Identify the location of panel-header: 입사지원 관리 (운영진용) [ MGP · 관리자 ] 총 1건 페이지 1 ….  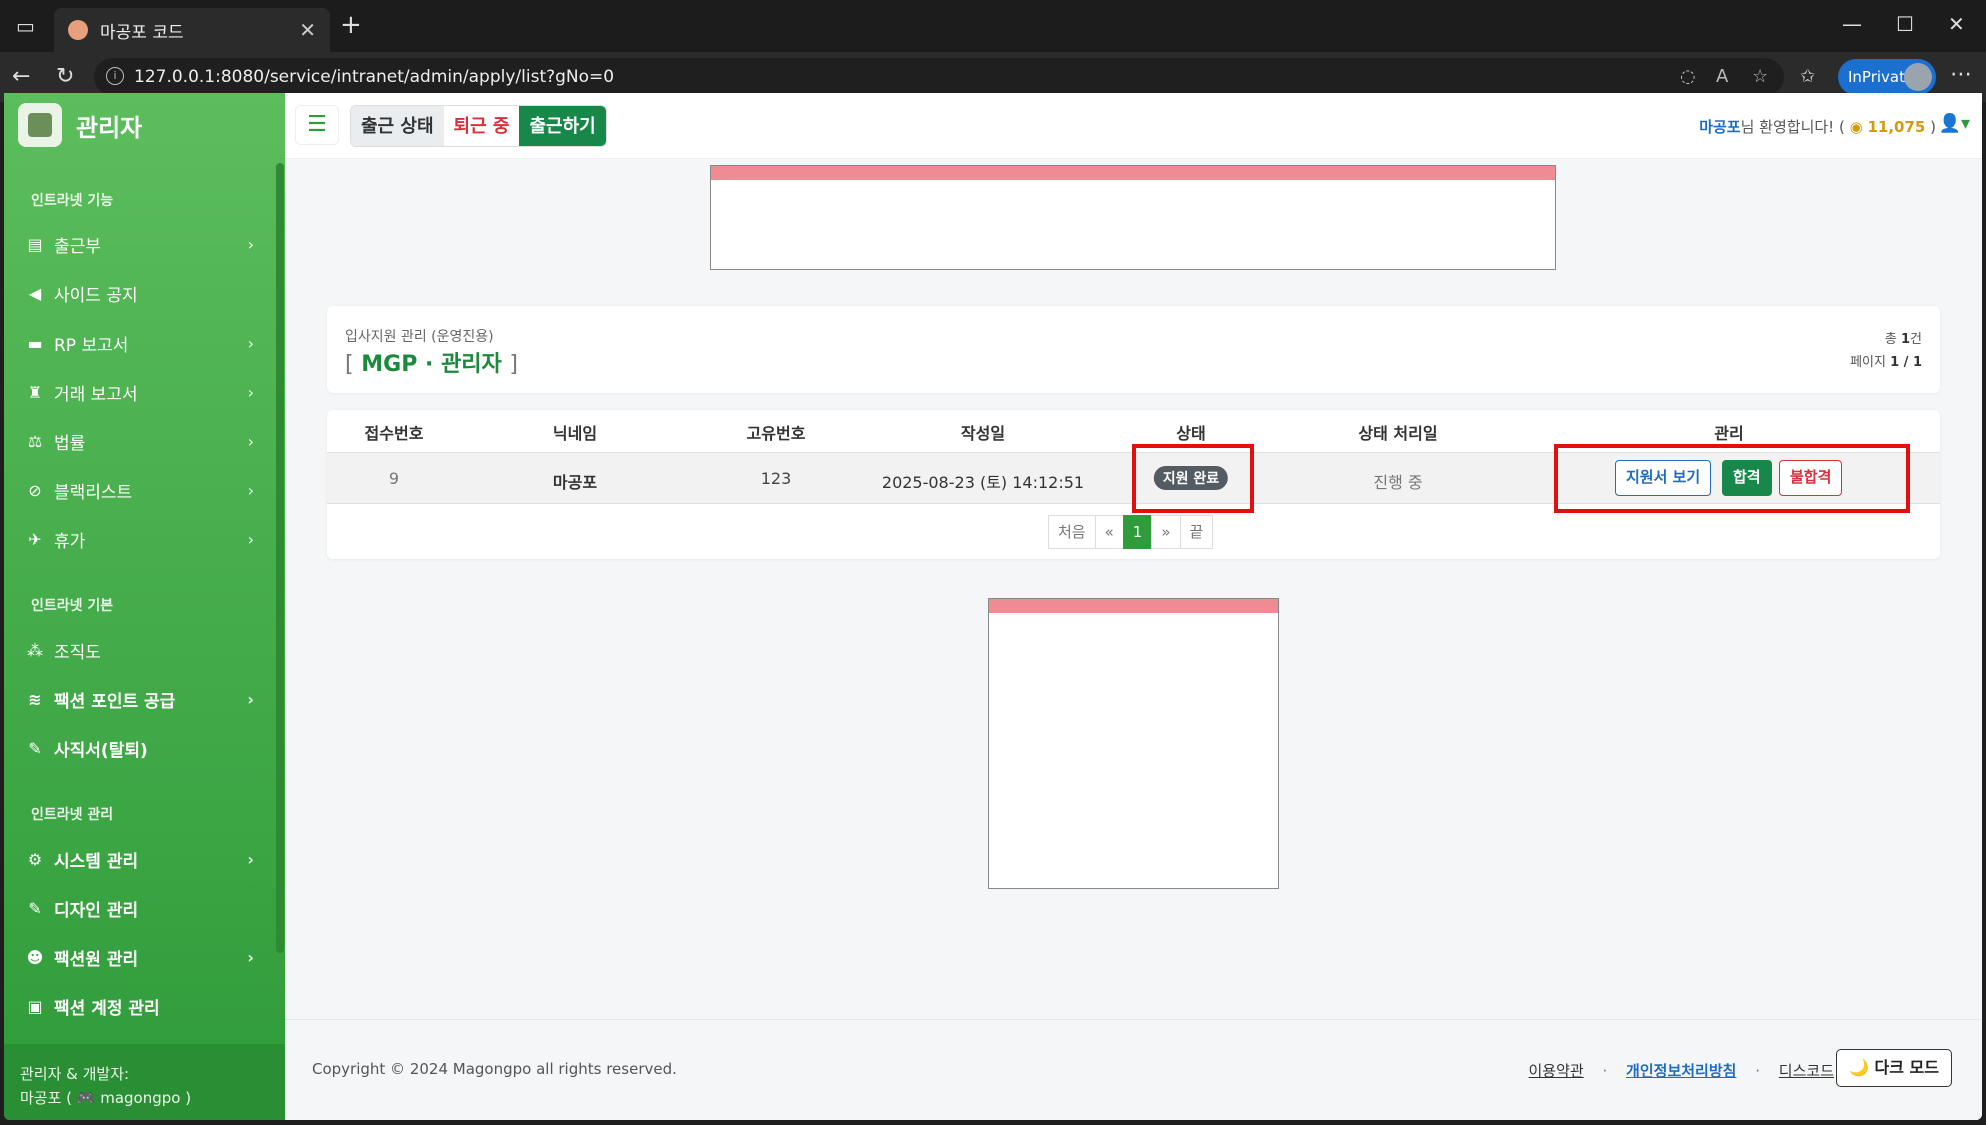
(1133, 349).